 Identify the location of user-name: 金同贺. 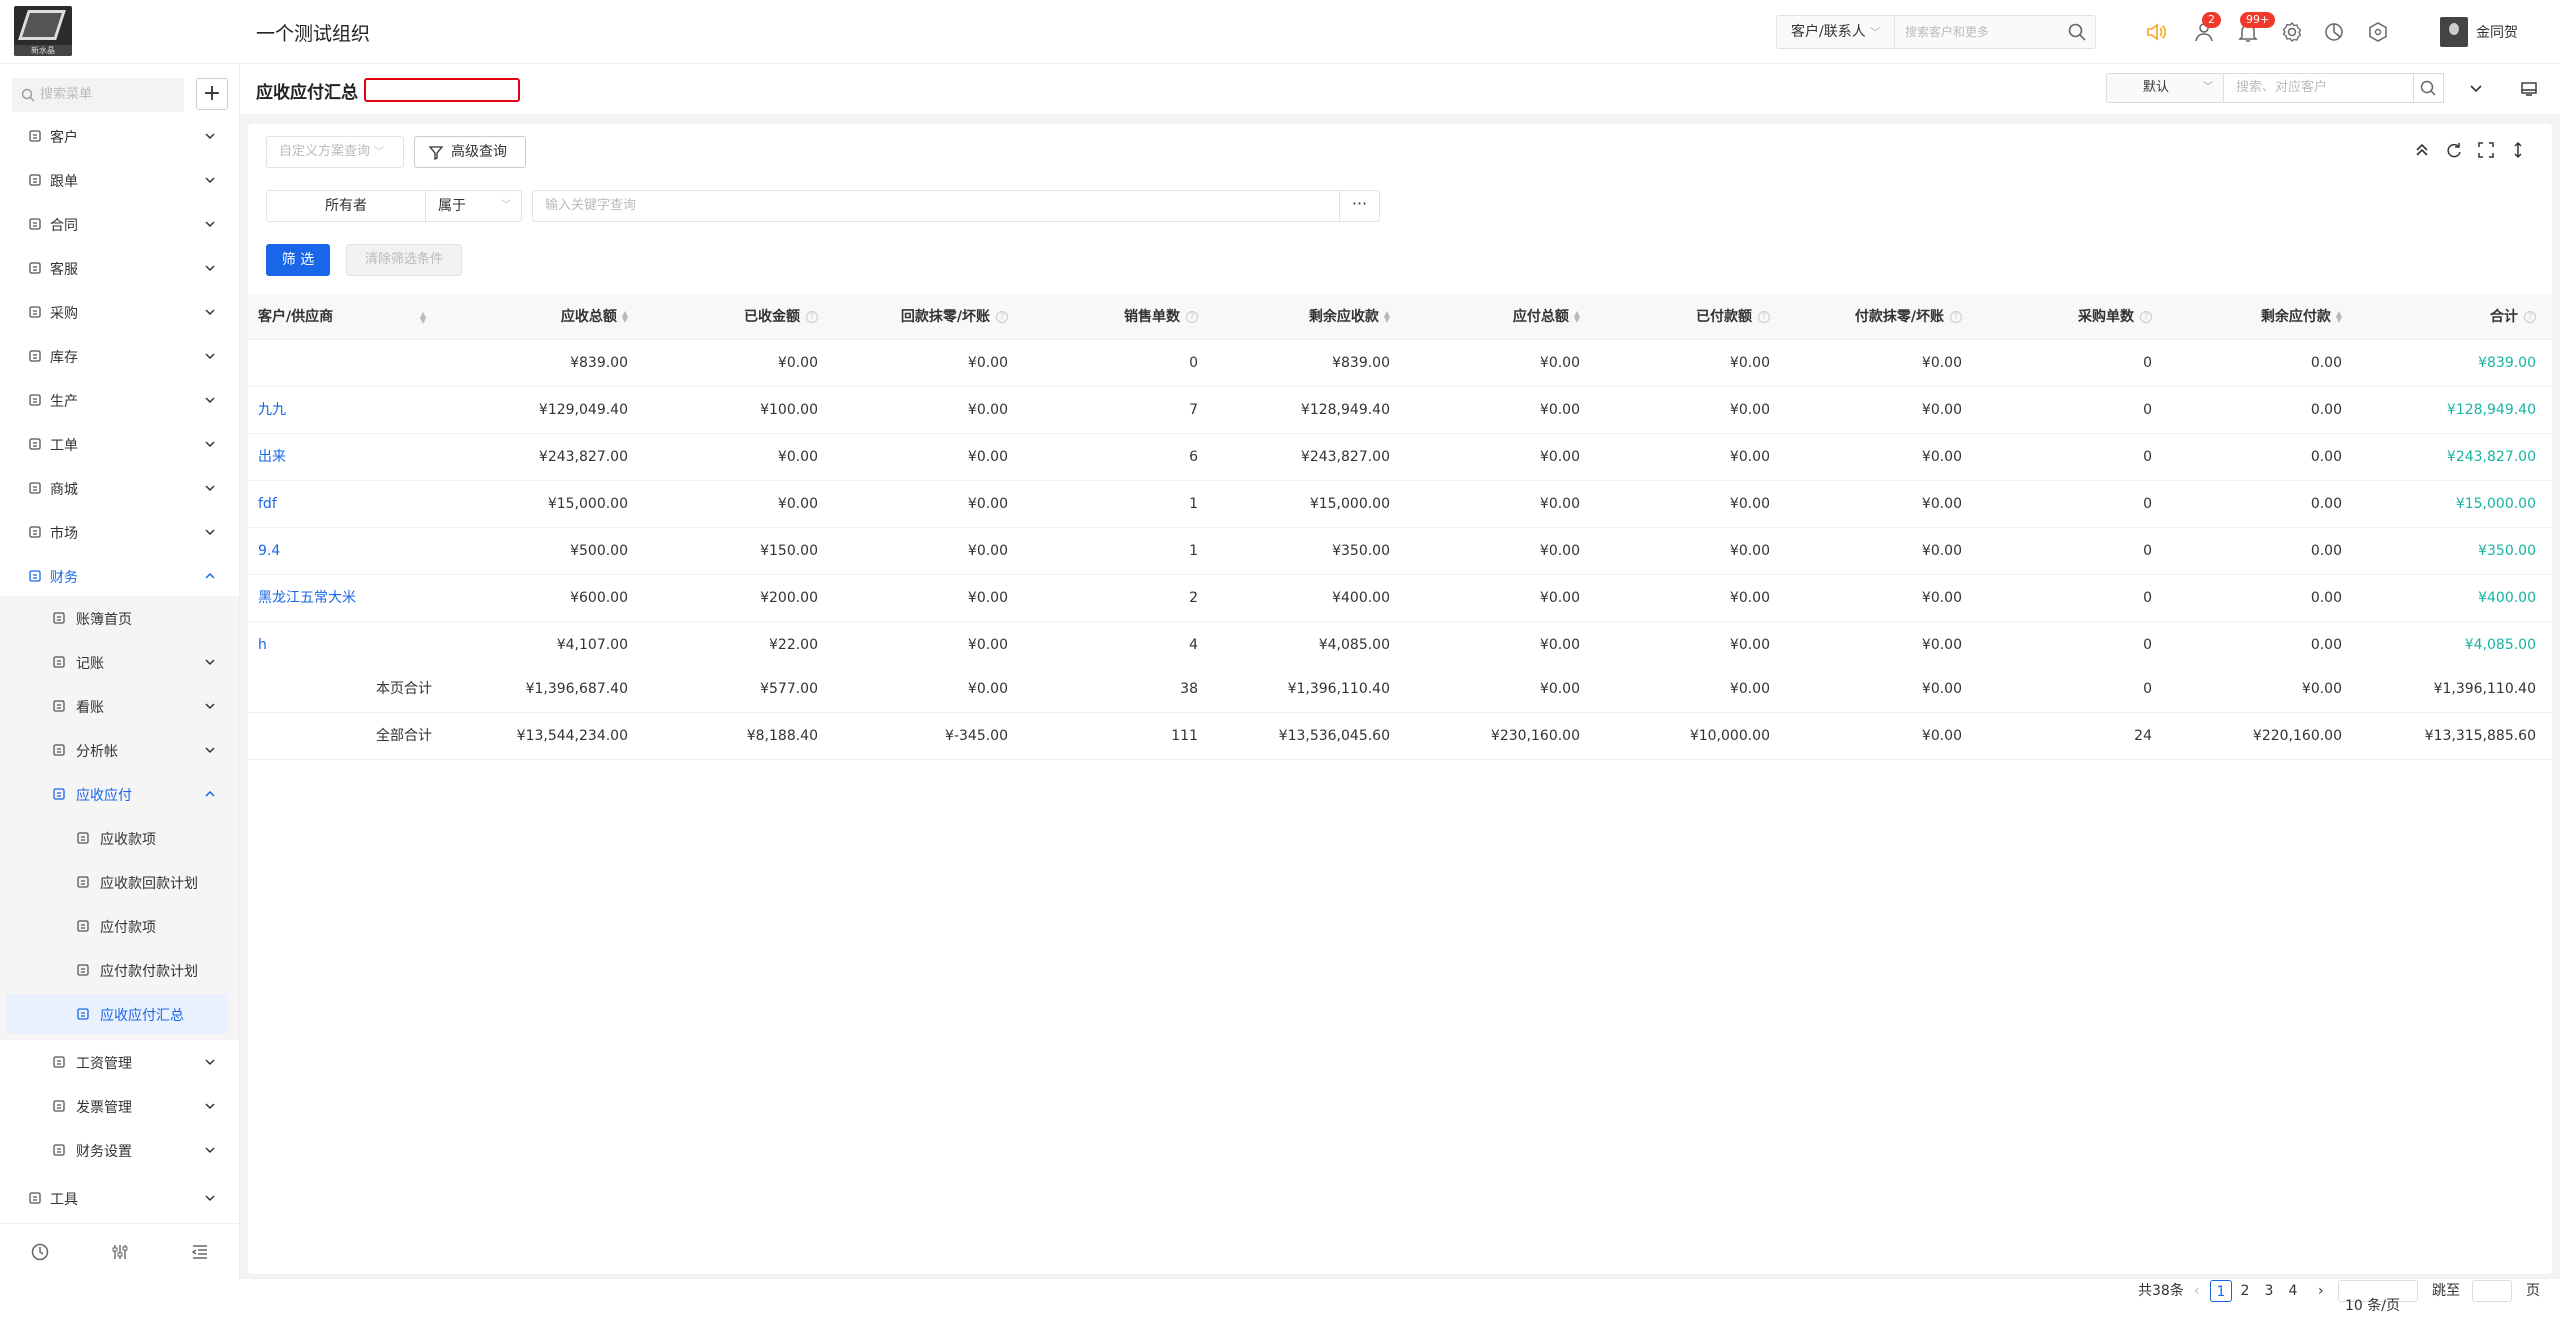
(2497, 32).